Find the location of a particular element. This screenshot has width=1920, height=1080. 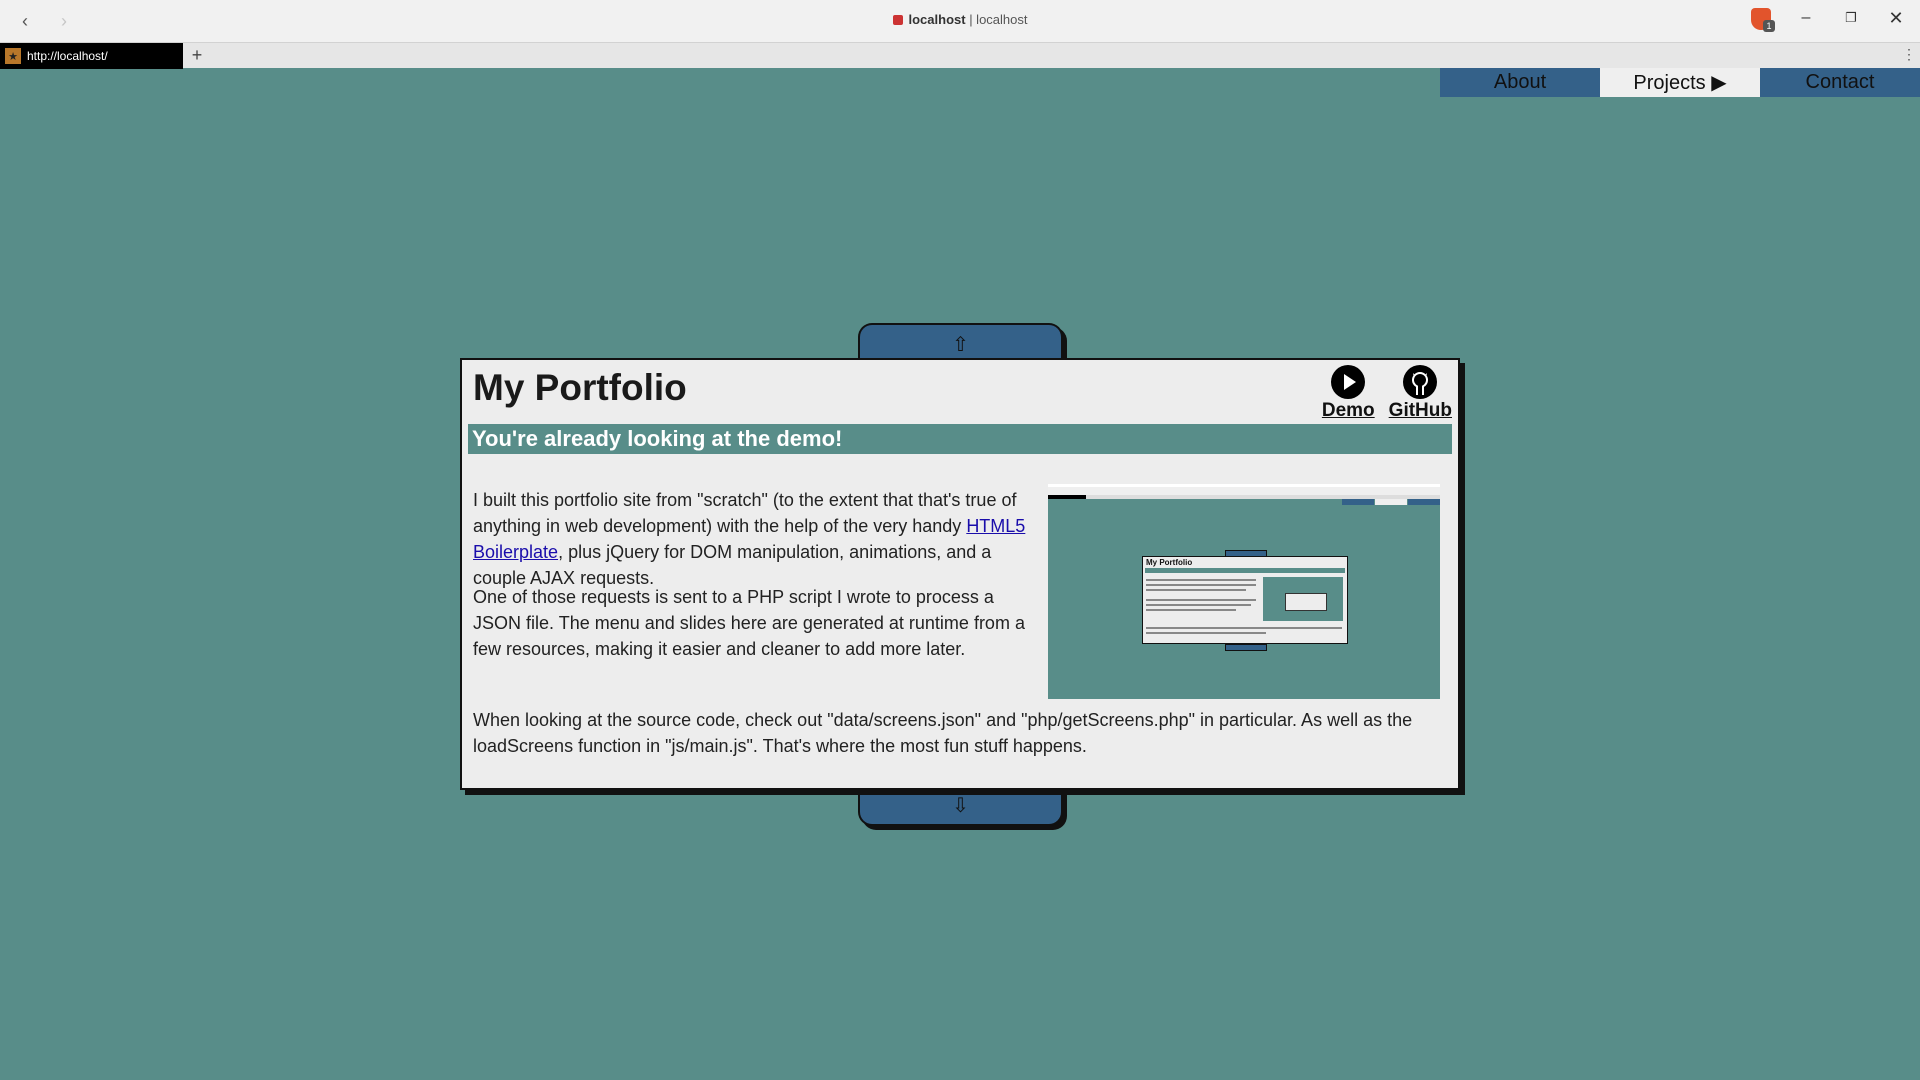

browser-titlebar: ‹ › localhost | localhost 1 – ❐ ✕ is located at coordinates (960, 21).